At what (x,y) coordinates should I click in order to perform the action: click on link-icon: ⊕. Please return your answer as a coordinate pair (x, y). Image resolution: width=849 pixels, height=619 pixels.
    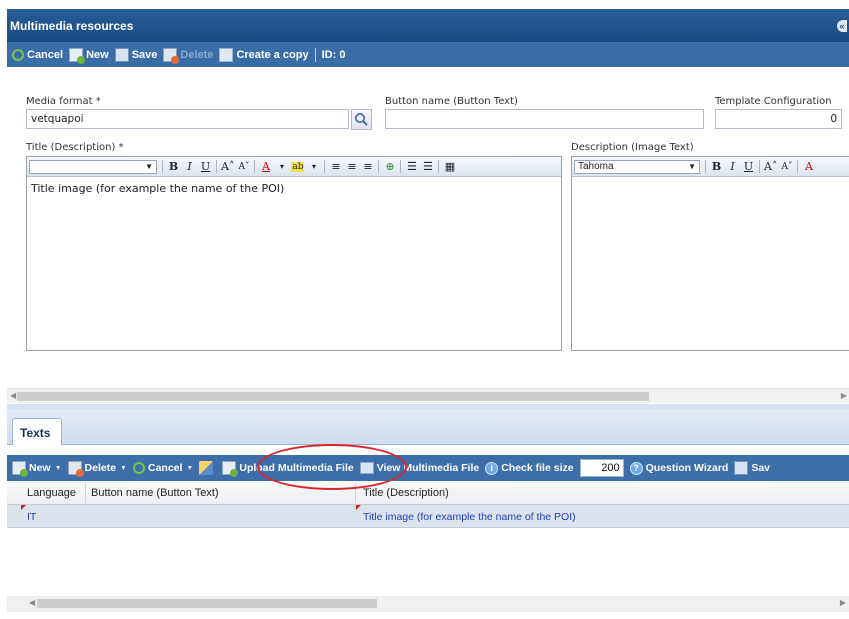
    Looking at the image, I should click on (389, 166).